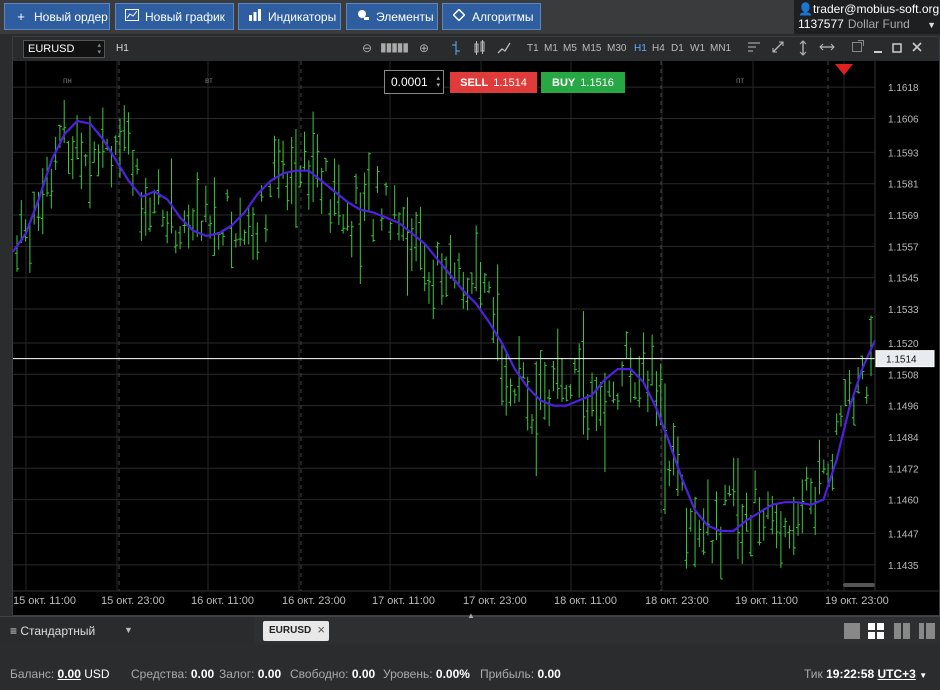 This screenshot has width=940, height=690. What do you see at coordinates (902, 631) in the screenshot?
I see `layout-columns-icon` at bounding box center [902, 631].